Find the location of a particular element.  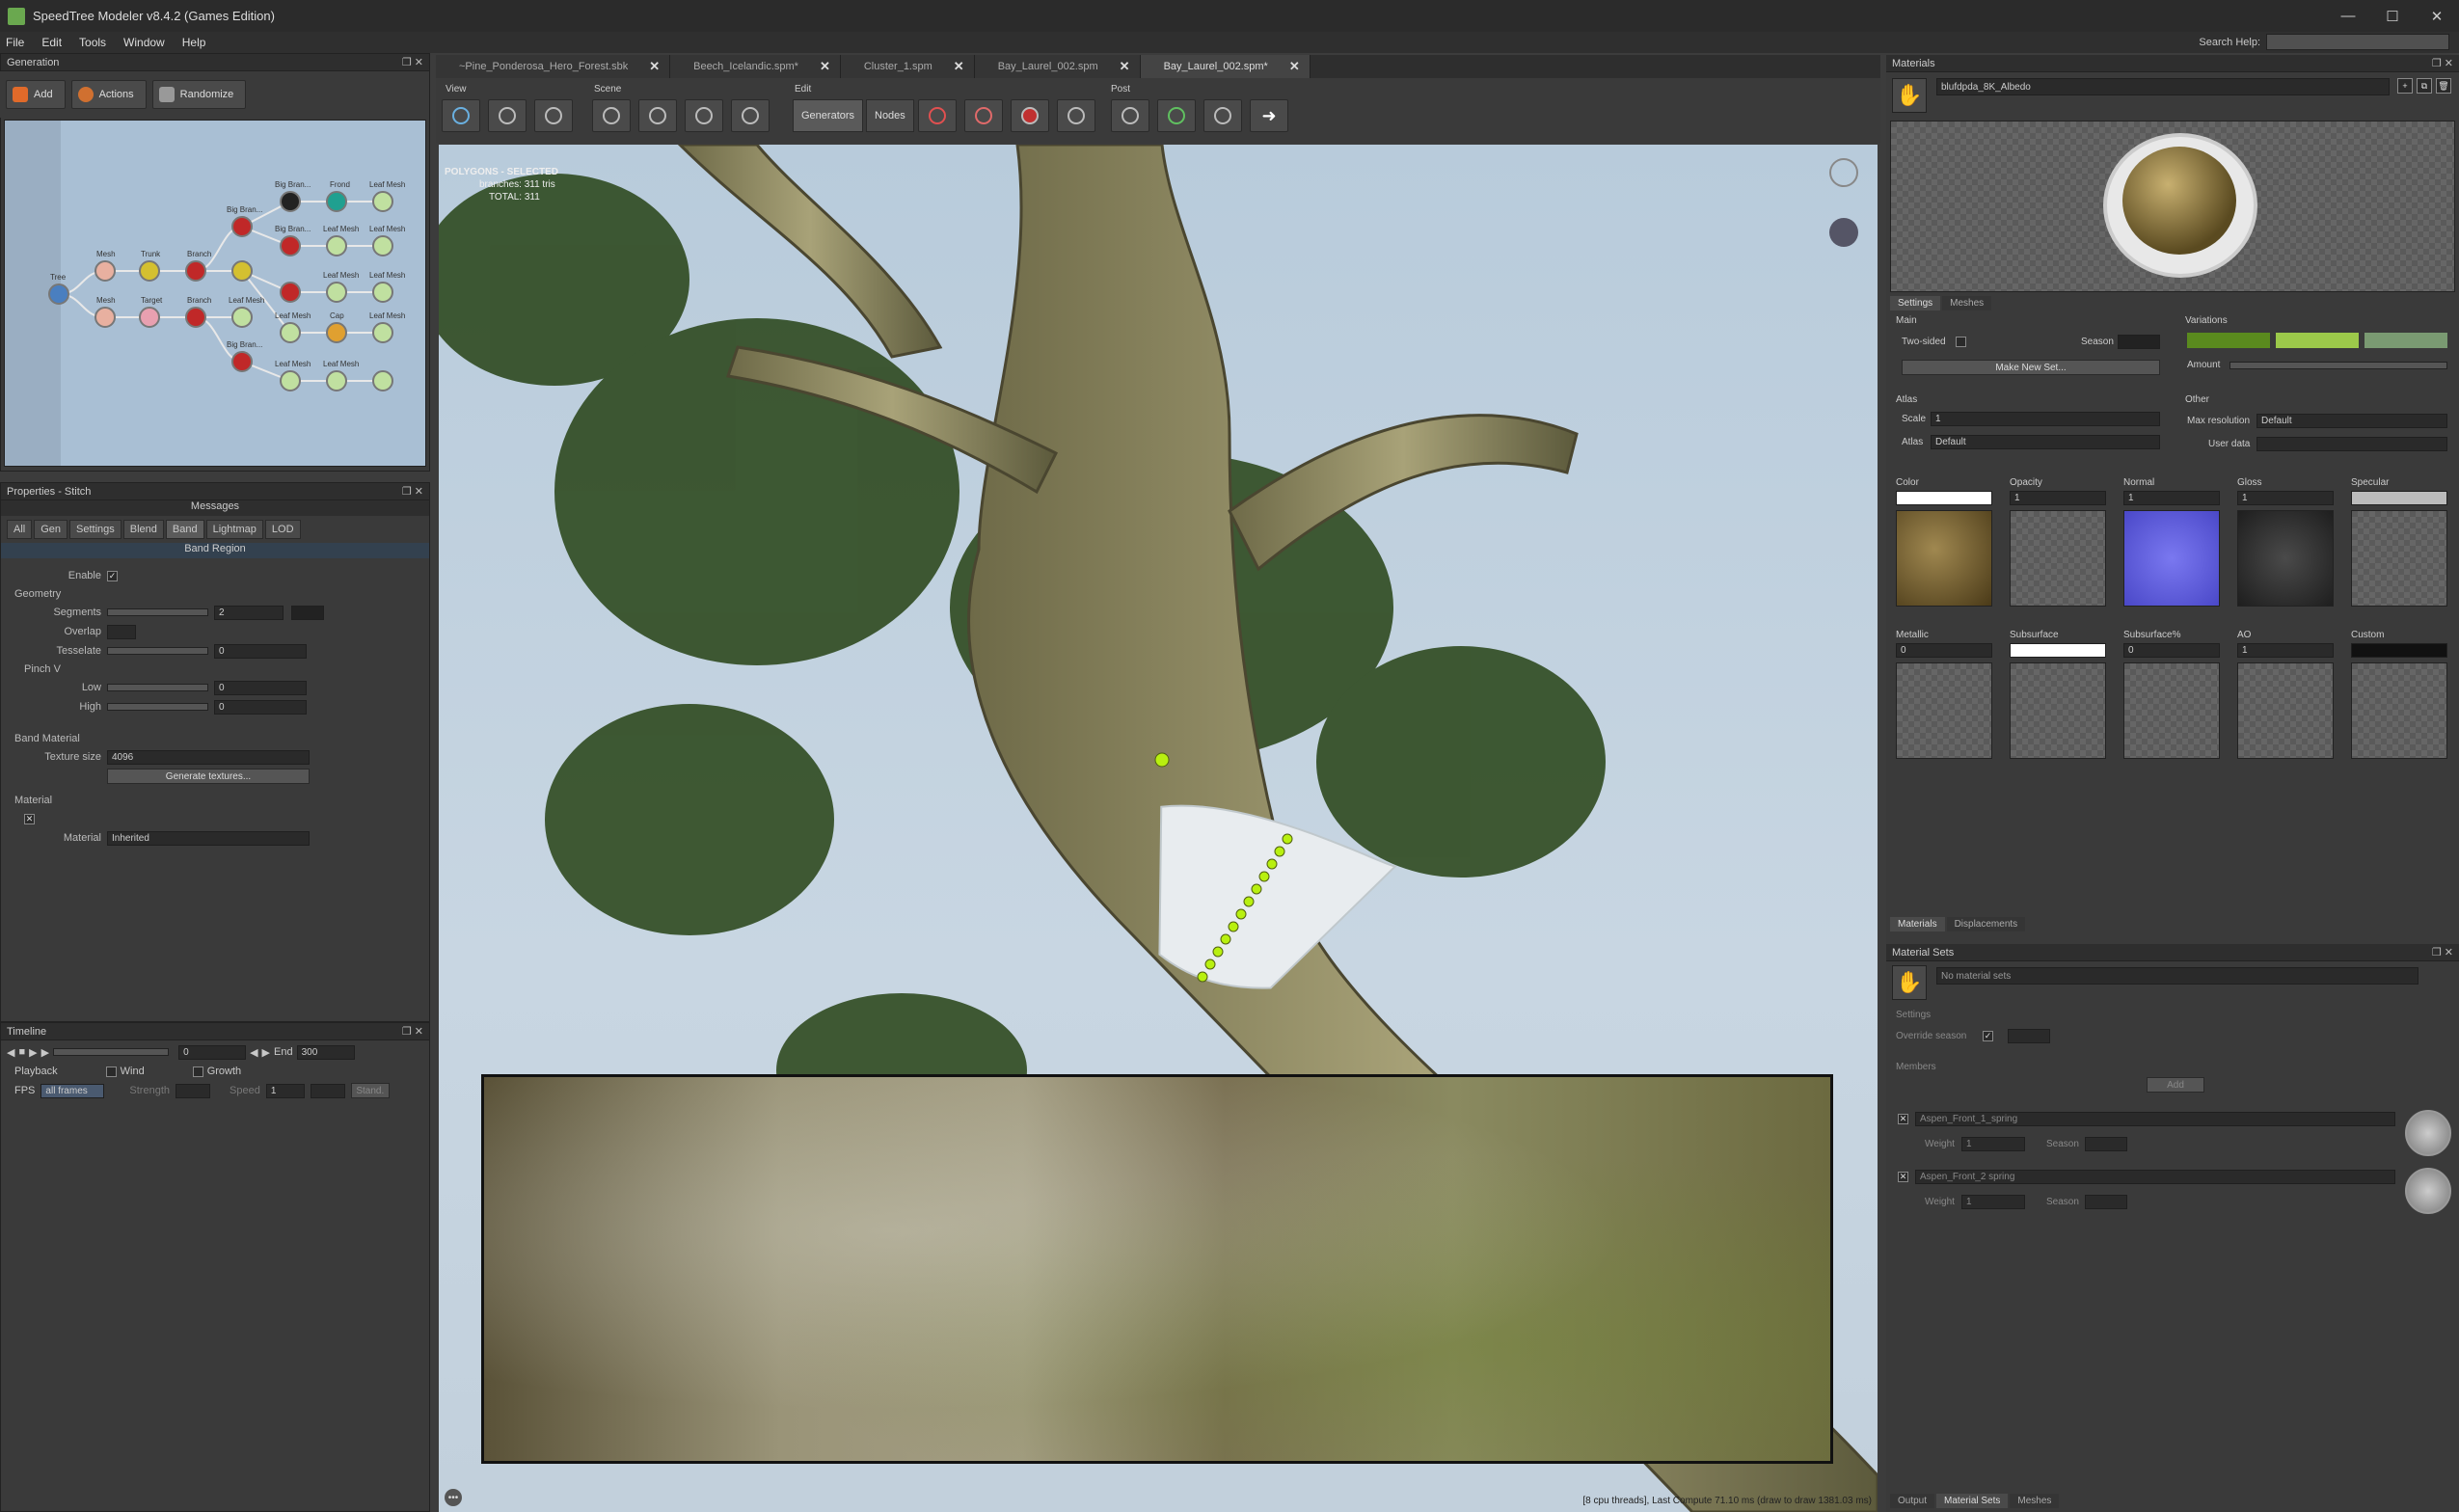

normal-texture-slot is located at coordinates (2171, 558).